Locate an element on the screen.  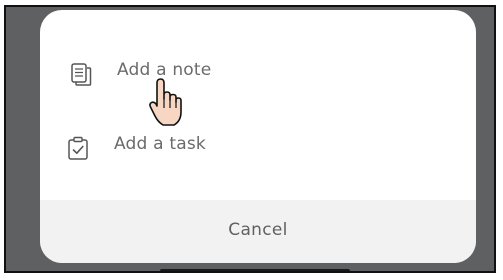
task-checklist-icon is located at coordinates (78, 148).